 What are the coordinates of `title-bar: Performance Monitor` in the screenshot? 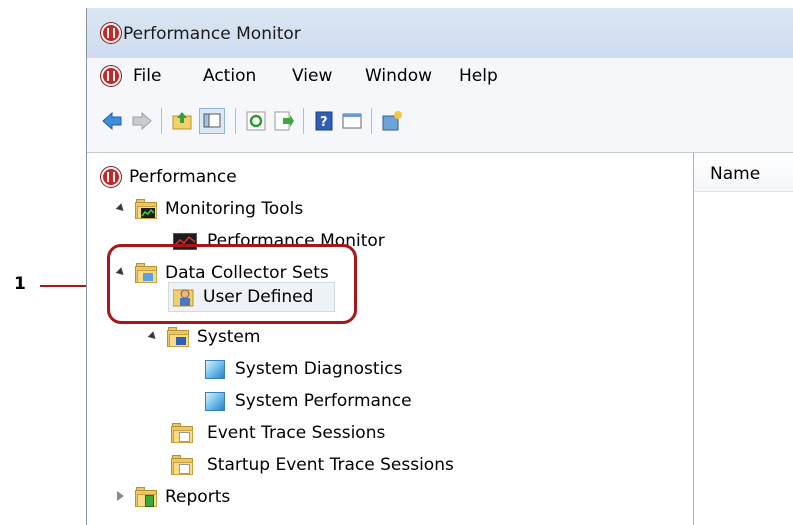 It's located at (440, 33).